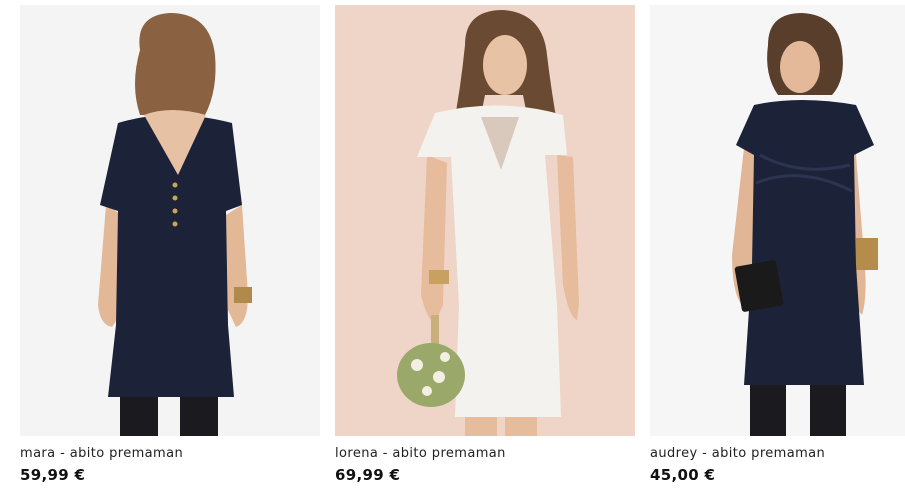 Image resolution: width=905 pixels, height=491 pixels. Describe the element at coordinates (53, 475) in the screenshot. I see `product-price: 59,99 €` at that location.